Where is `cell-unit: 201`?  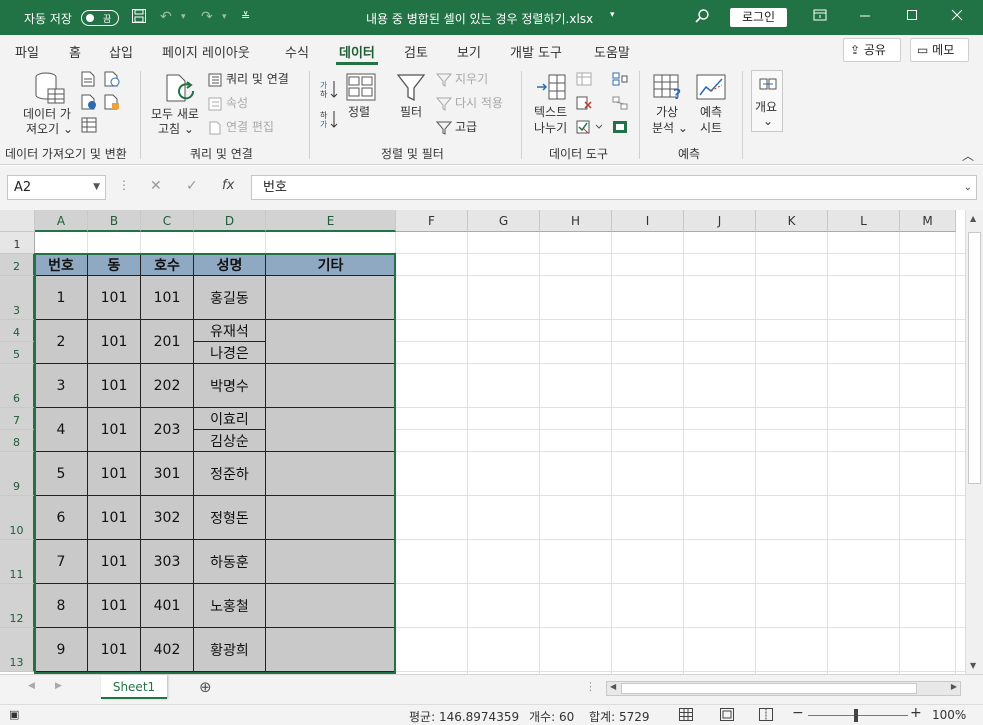
cell-unit: 201 is located at coordinates (167, 342).